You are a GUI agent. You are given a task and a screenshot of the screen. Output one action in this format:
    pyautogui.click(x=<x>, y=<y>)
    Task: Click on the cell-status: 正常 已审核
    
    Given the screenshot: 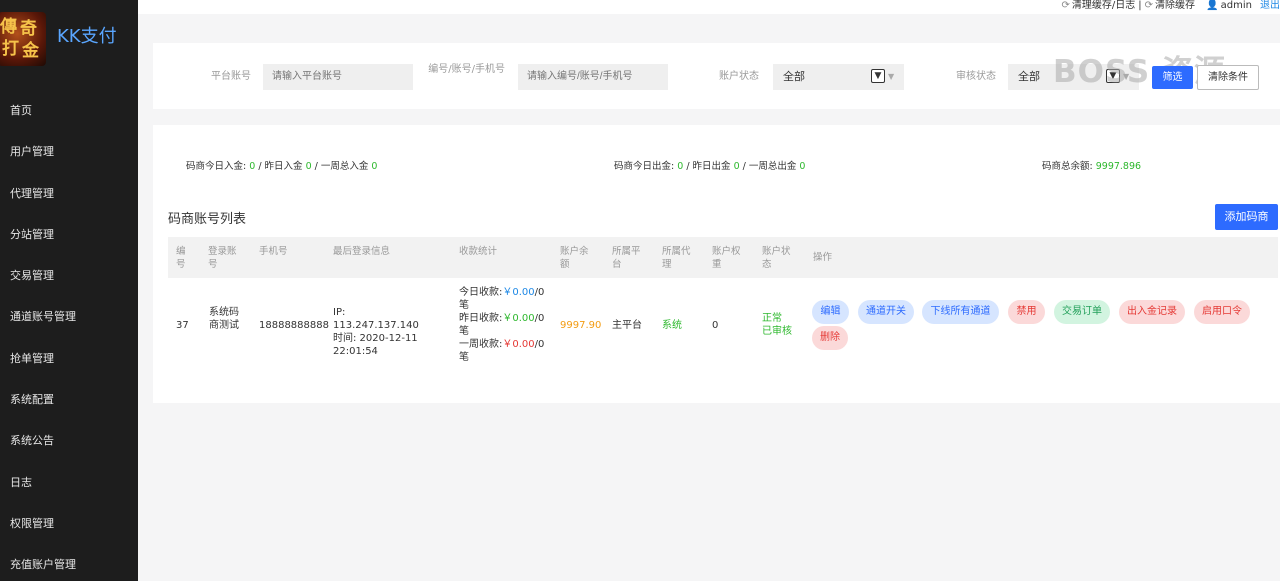 What is the action you would take?
    pyautogui.click(x=779, y=325)
    